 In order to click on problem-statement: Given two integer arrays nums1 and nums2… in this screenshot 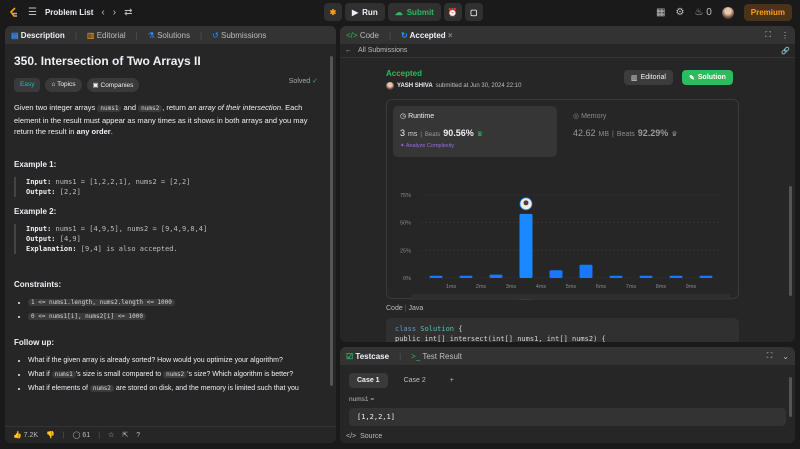, I will do `click(170, 120)`.